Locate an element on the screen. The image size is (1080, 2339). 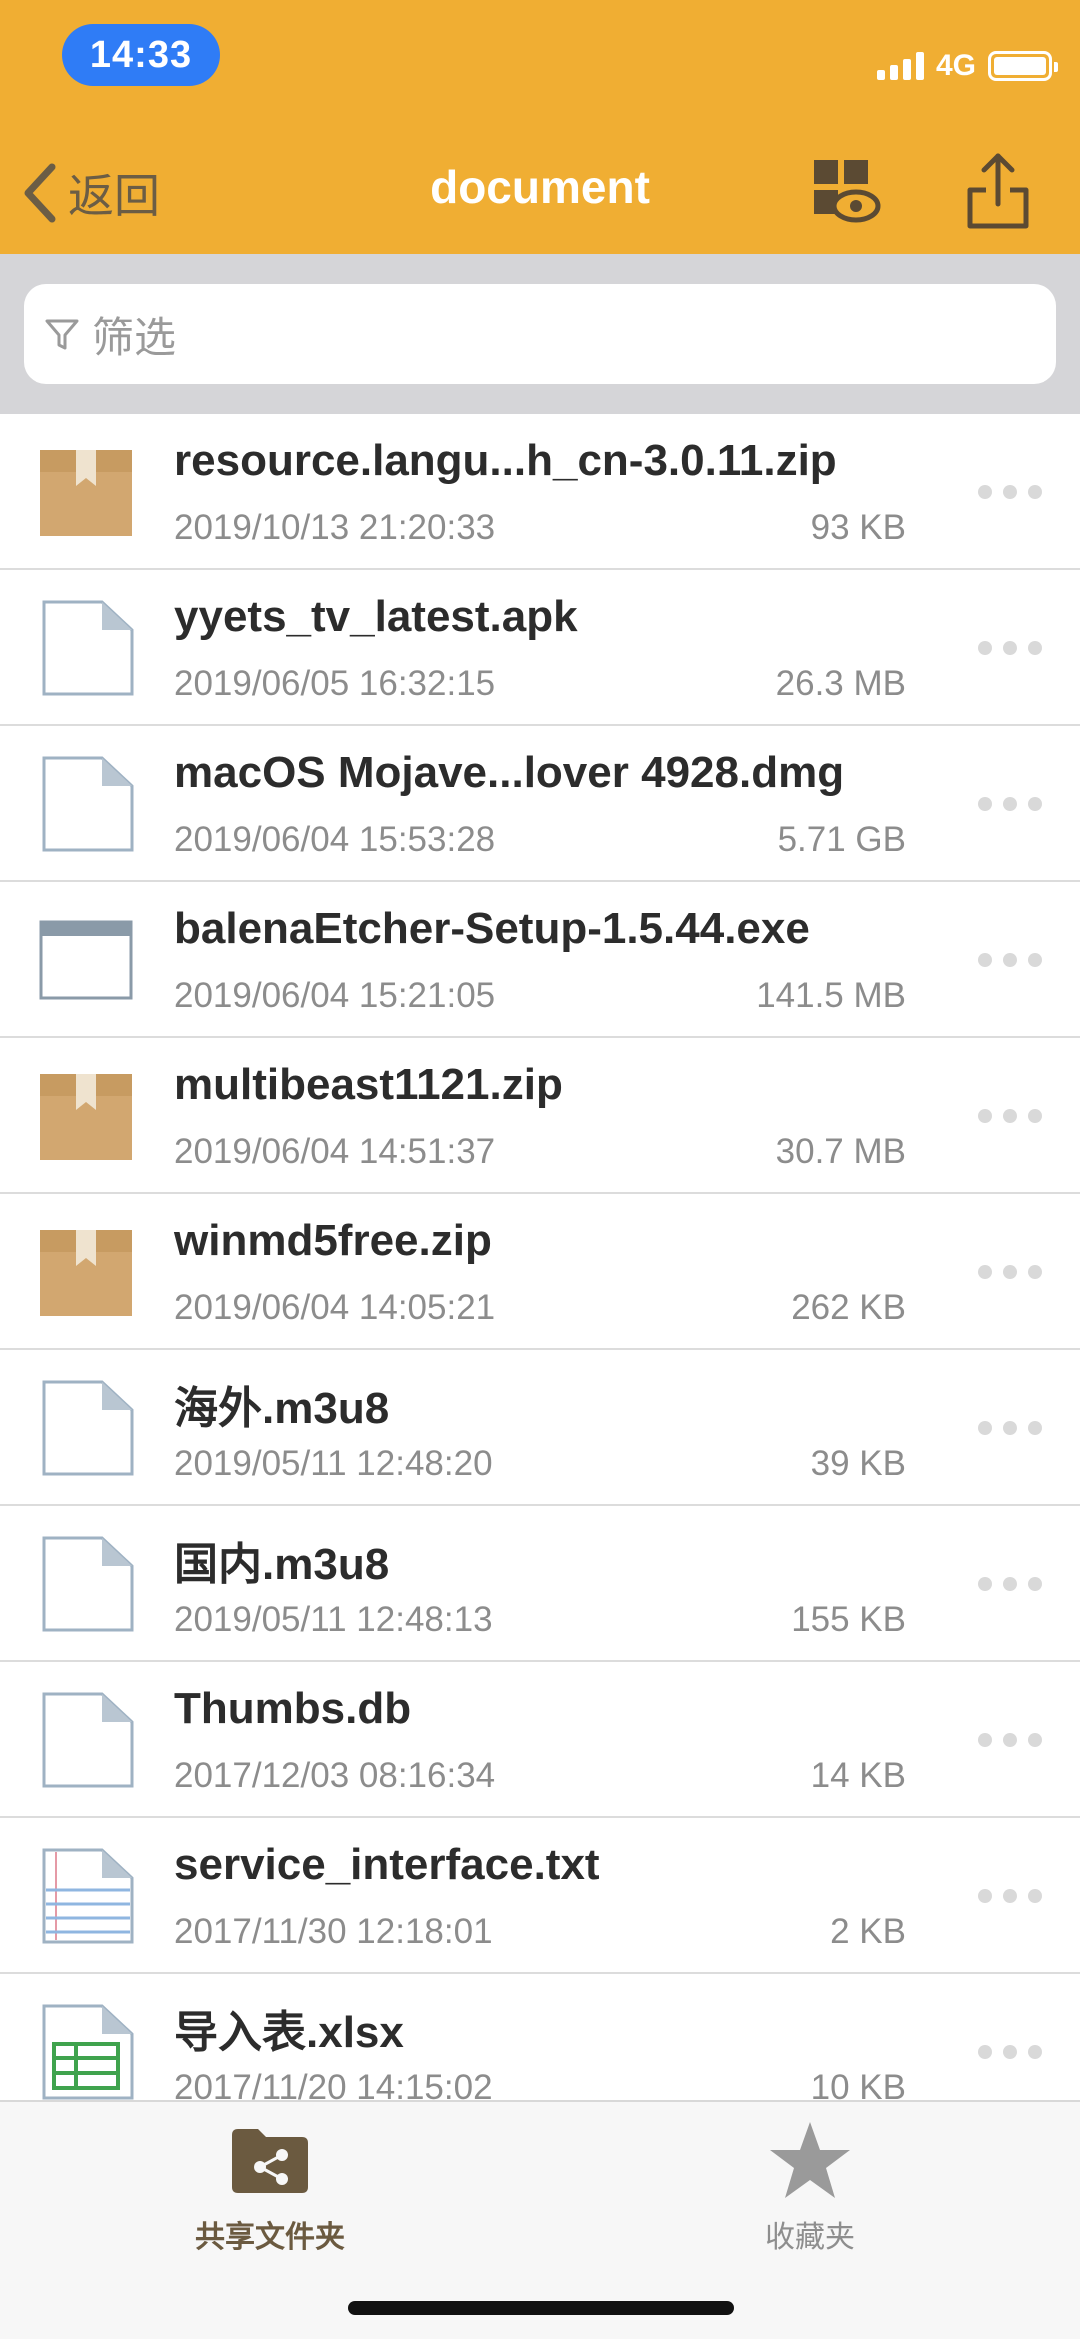
file-date: 2017/11/20 14:15:02 is located at coordinates (333, 2084).